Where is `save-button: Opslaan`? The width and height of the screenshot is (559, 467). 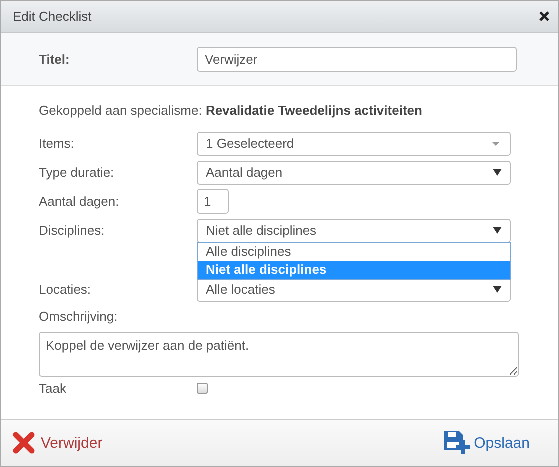 save-button: Opslaan is located at coordinates (487, 443).